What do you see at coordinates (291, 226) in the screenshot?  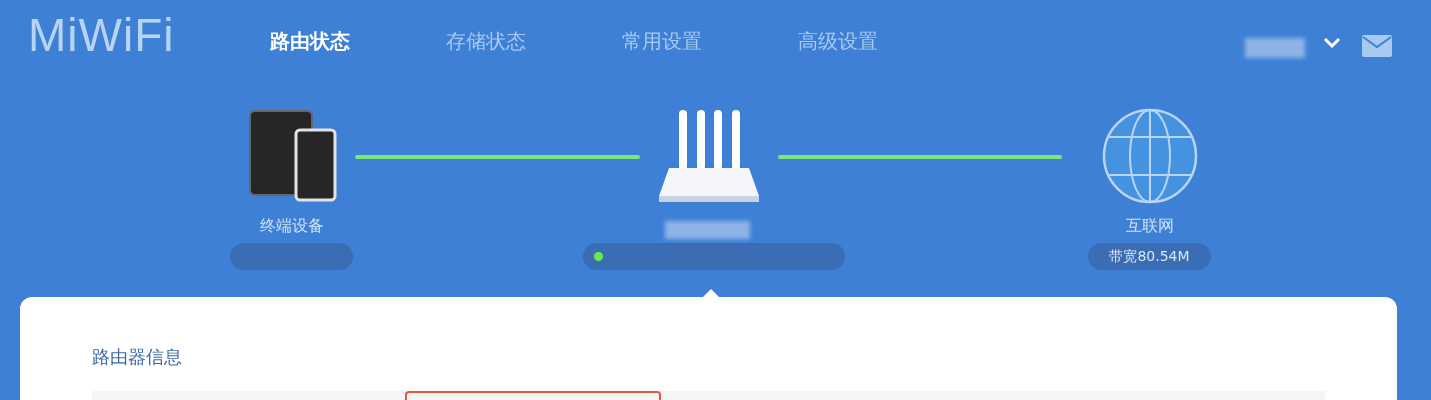 I see `devices-label: 终端设备` at bounding box center [291, 226].